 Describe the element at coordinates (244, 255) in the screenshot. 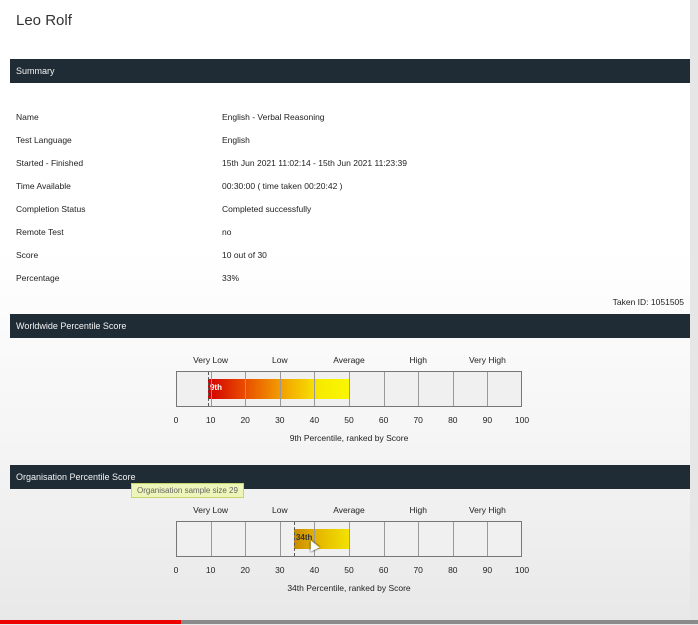

I see `row-value: 10 out of 30` at that location.